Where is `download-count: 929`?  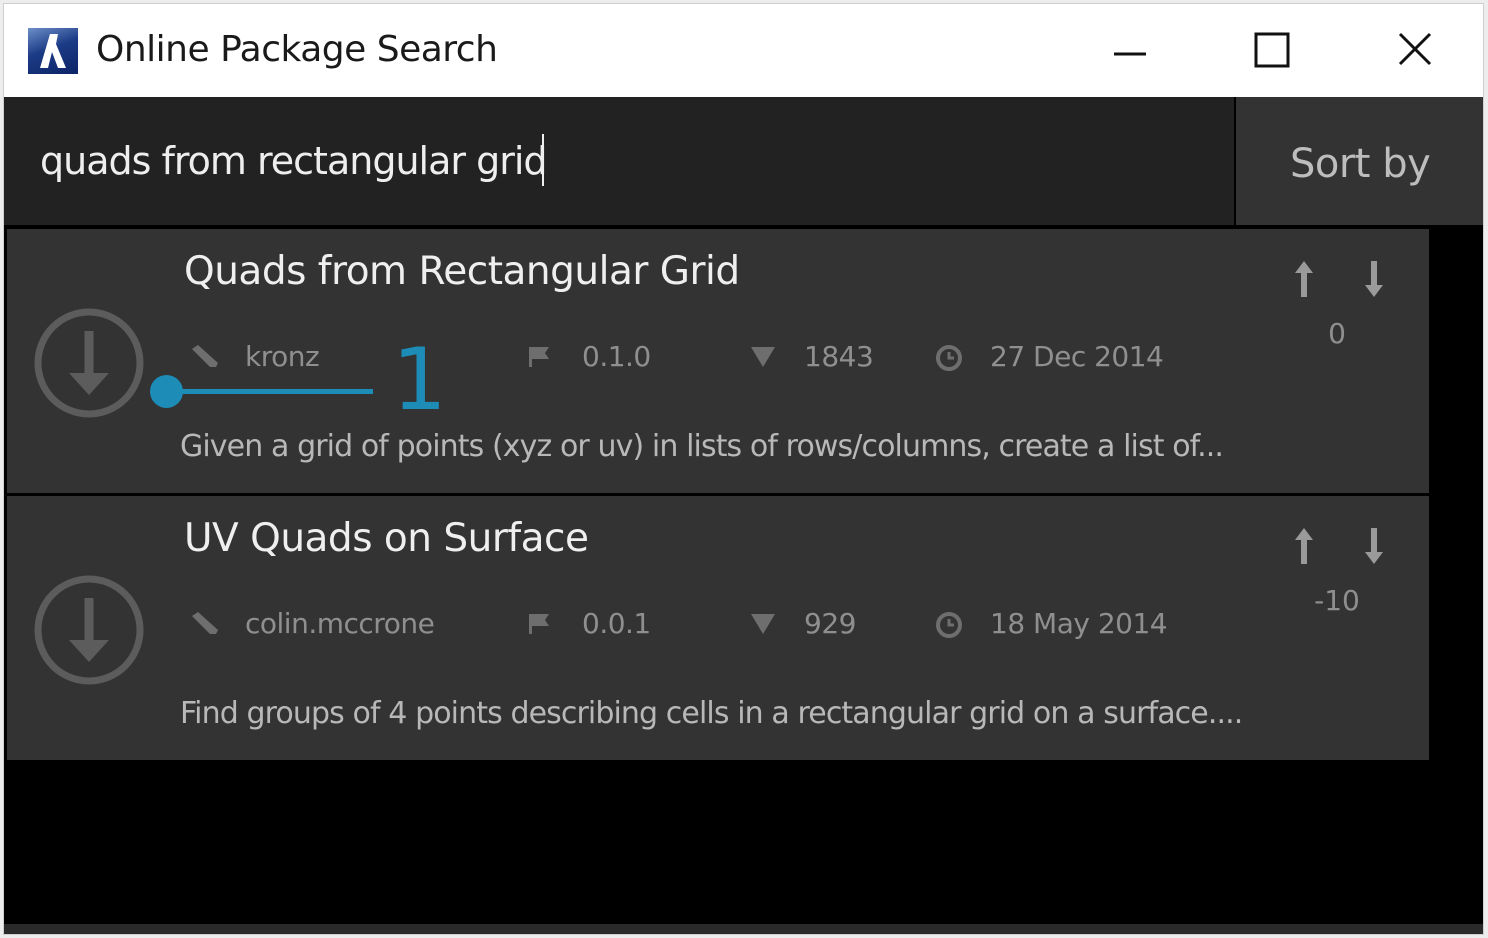 download-count: 929 is located at coordinates (830, 623).